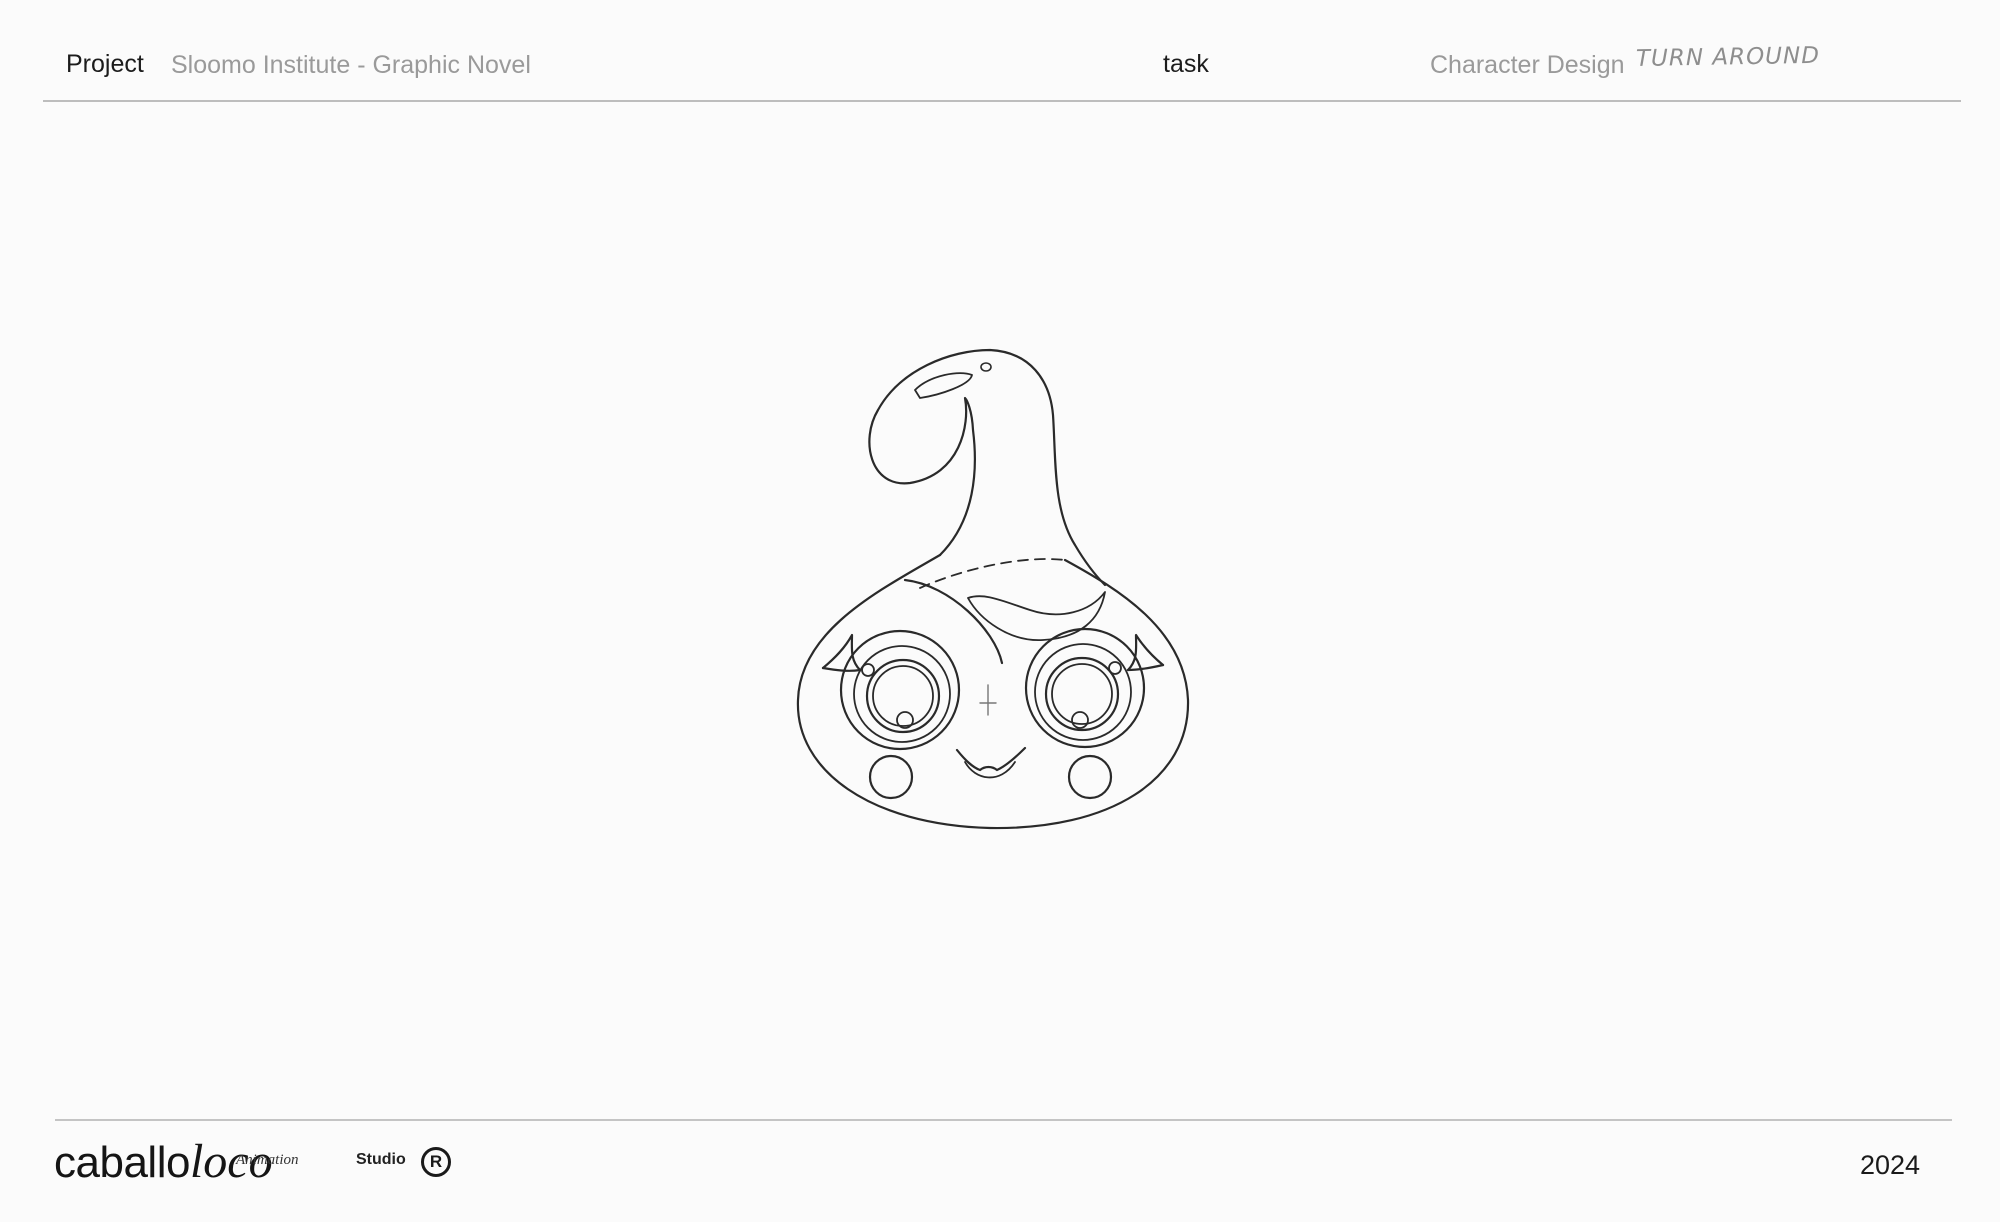  Describe the element at coordinates (122, 1162) in the screenshot. I see `logo-main-text: caballo` at that location.